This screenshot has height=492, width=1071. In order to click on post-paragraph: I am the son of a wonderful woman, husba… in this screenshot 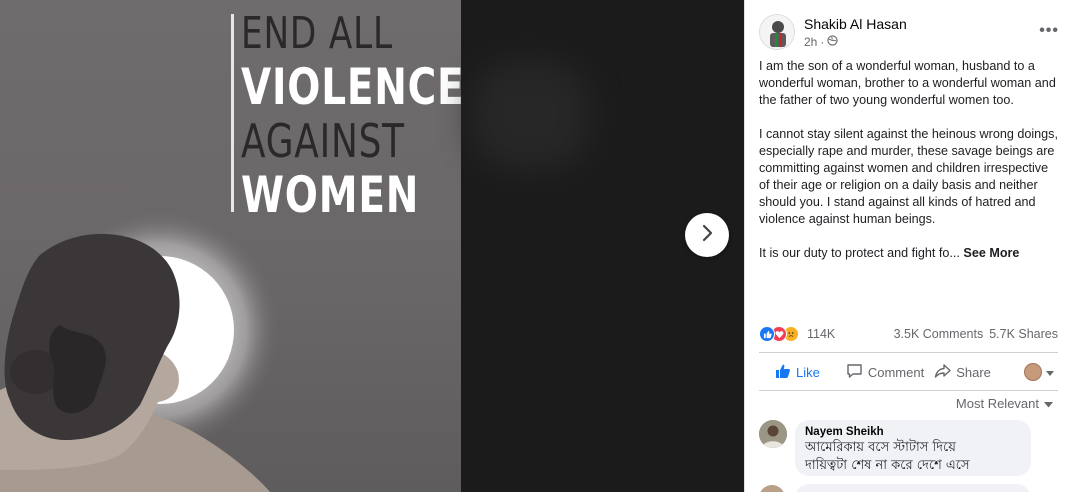, I will do `click(907, 83)`.